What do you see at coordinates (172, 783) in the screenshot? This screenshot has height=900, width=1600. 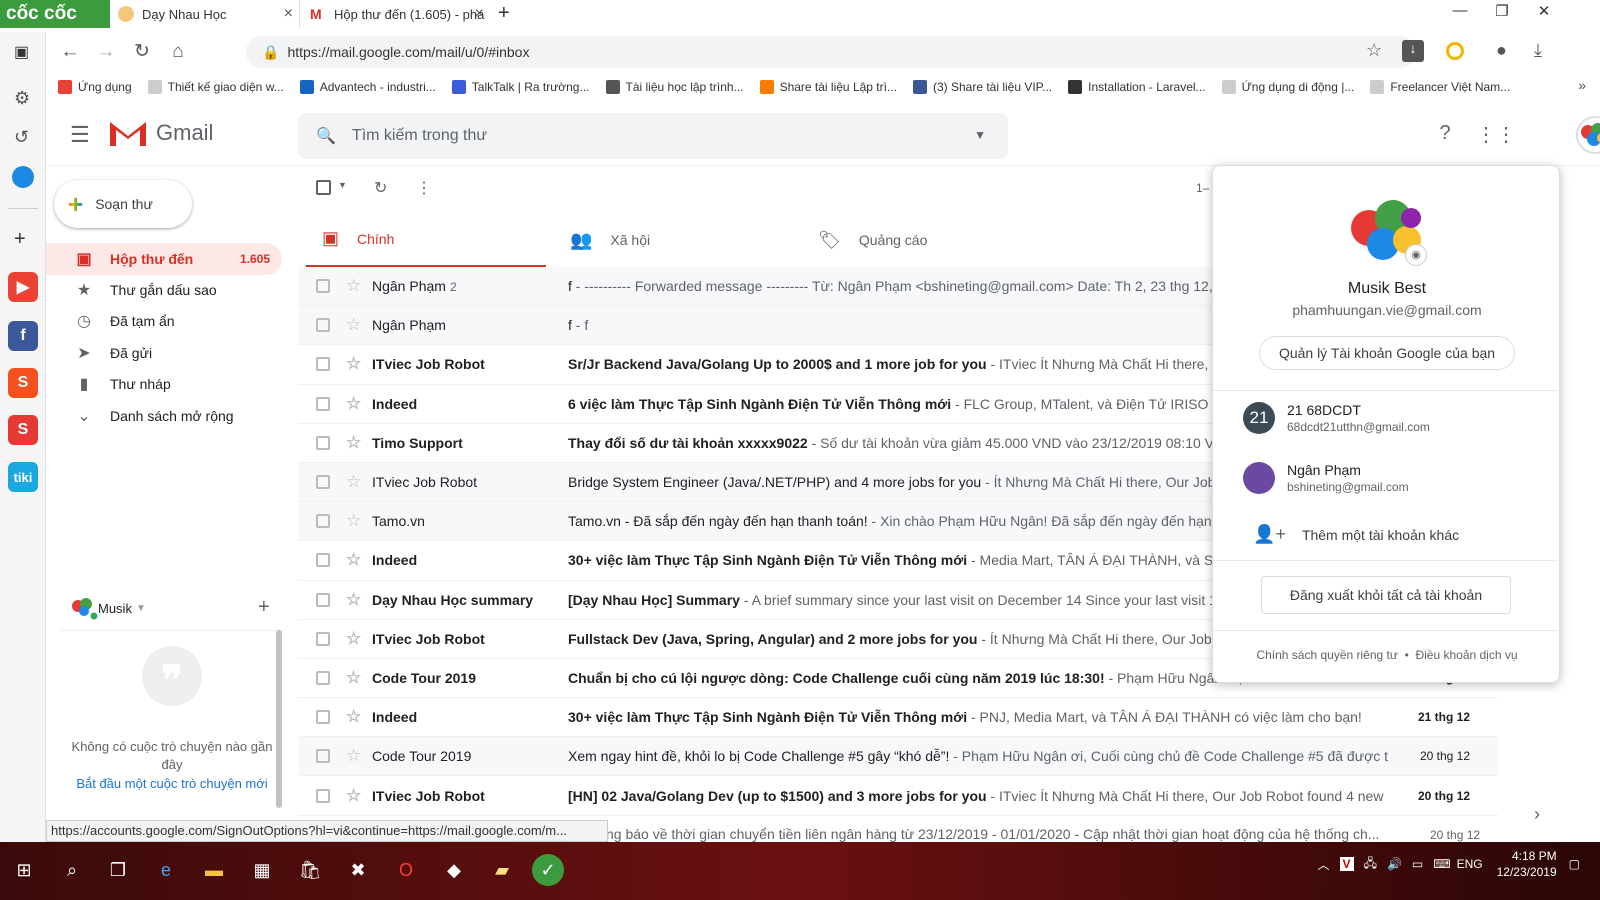 I see `start-chat-link: Bắt đầu một cuộc trò chuyện mới` at bounding box center [172, 783].